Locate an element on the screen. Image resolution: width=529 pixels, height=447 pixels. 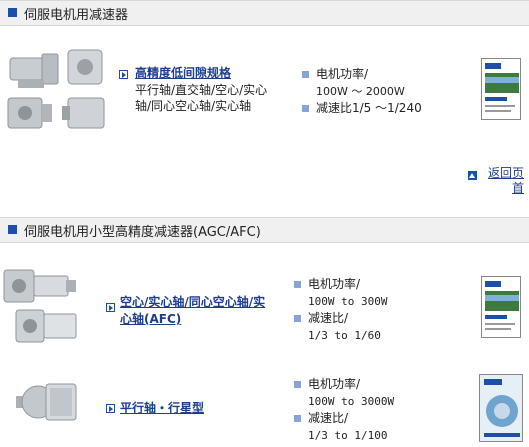
back-to-top-link: 返回页 首 is located at coordinates (504, 181).